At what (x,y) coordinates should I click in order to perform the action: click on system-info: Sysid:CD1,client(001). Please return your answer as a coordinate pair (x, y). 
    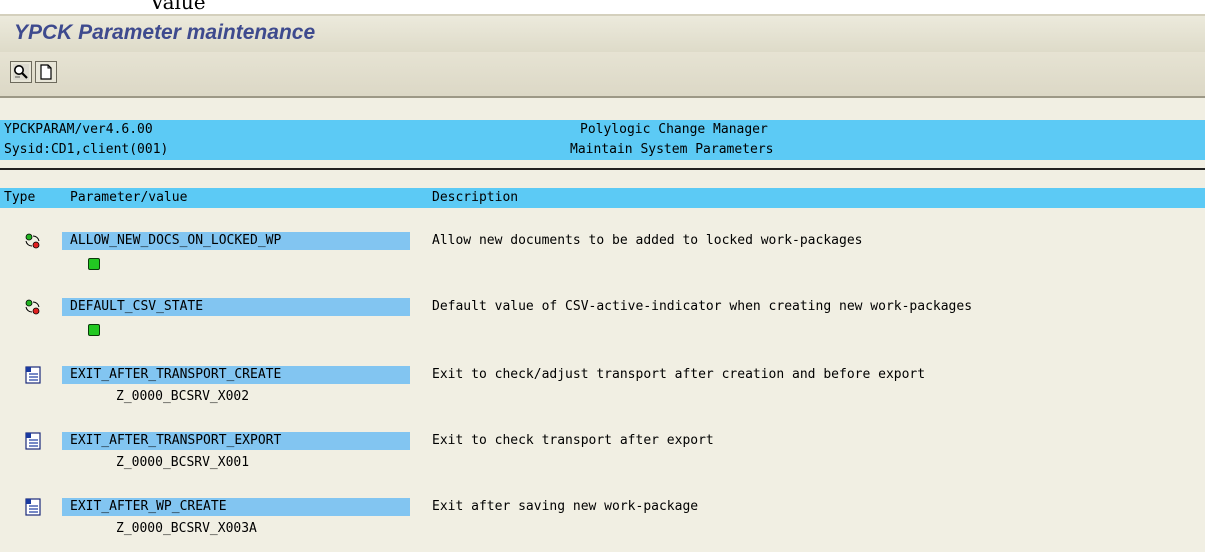
    Looking at the image, I should click on (86, 149).